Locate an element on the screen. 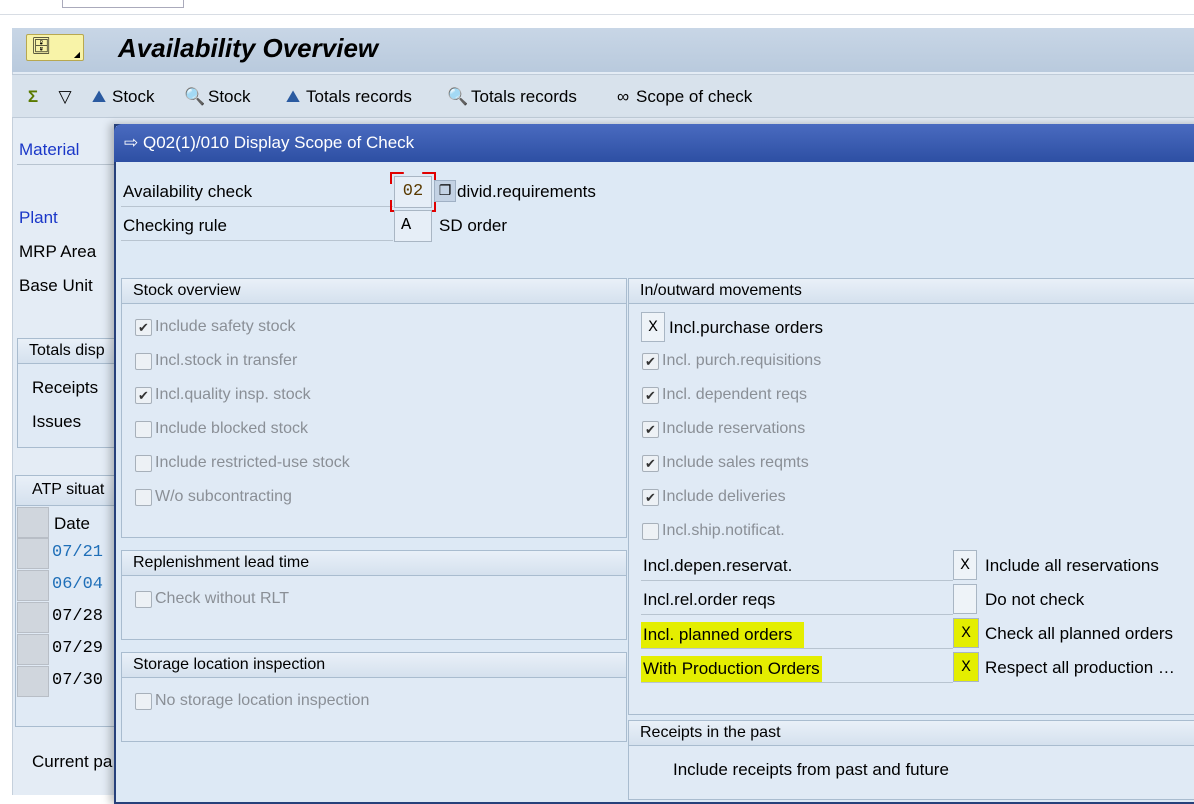  deliveries-checkbox: ✔ Include deliveries is located at coordinates (714, 497).